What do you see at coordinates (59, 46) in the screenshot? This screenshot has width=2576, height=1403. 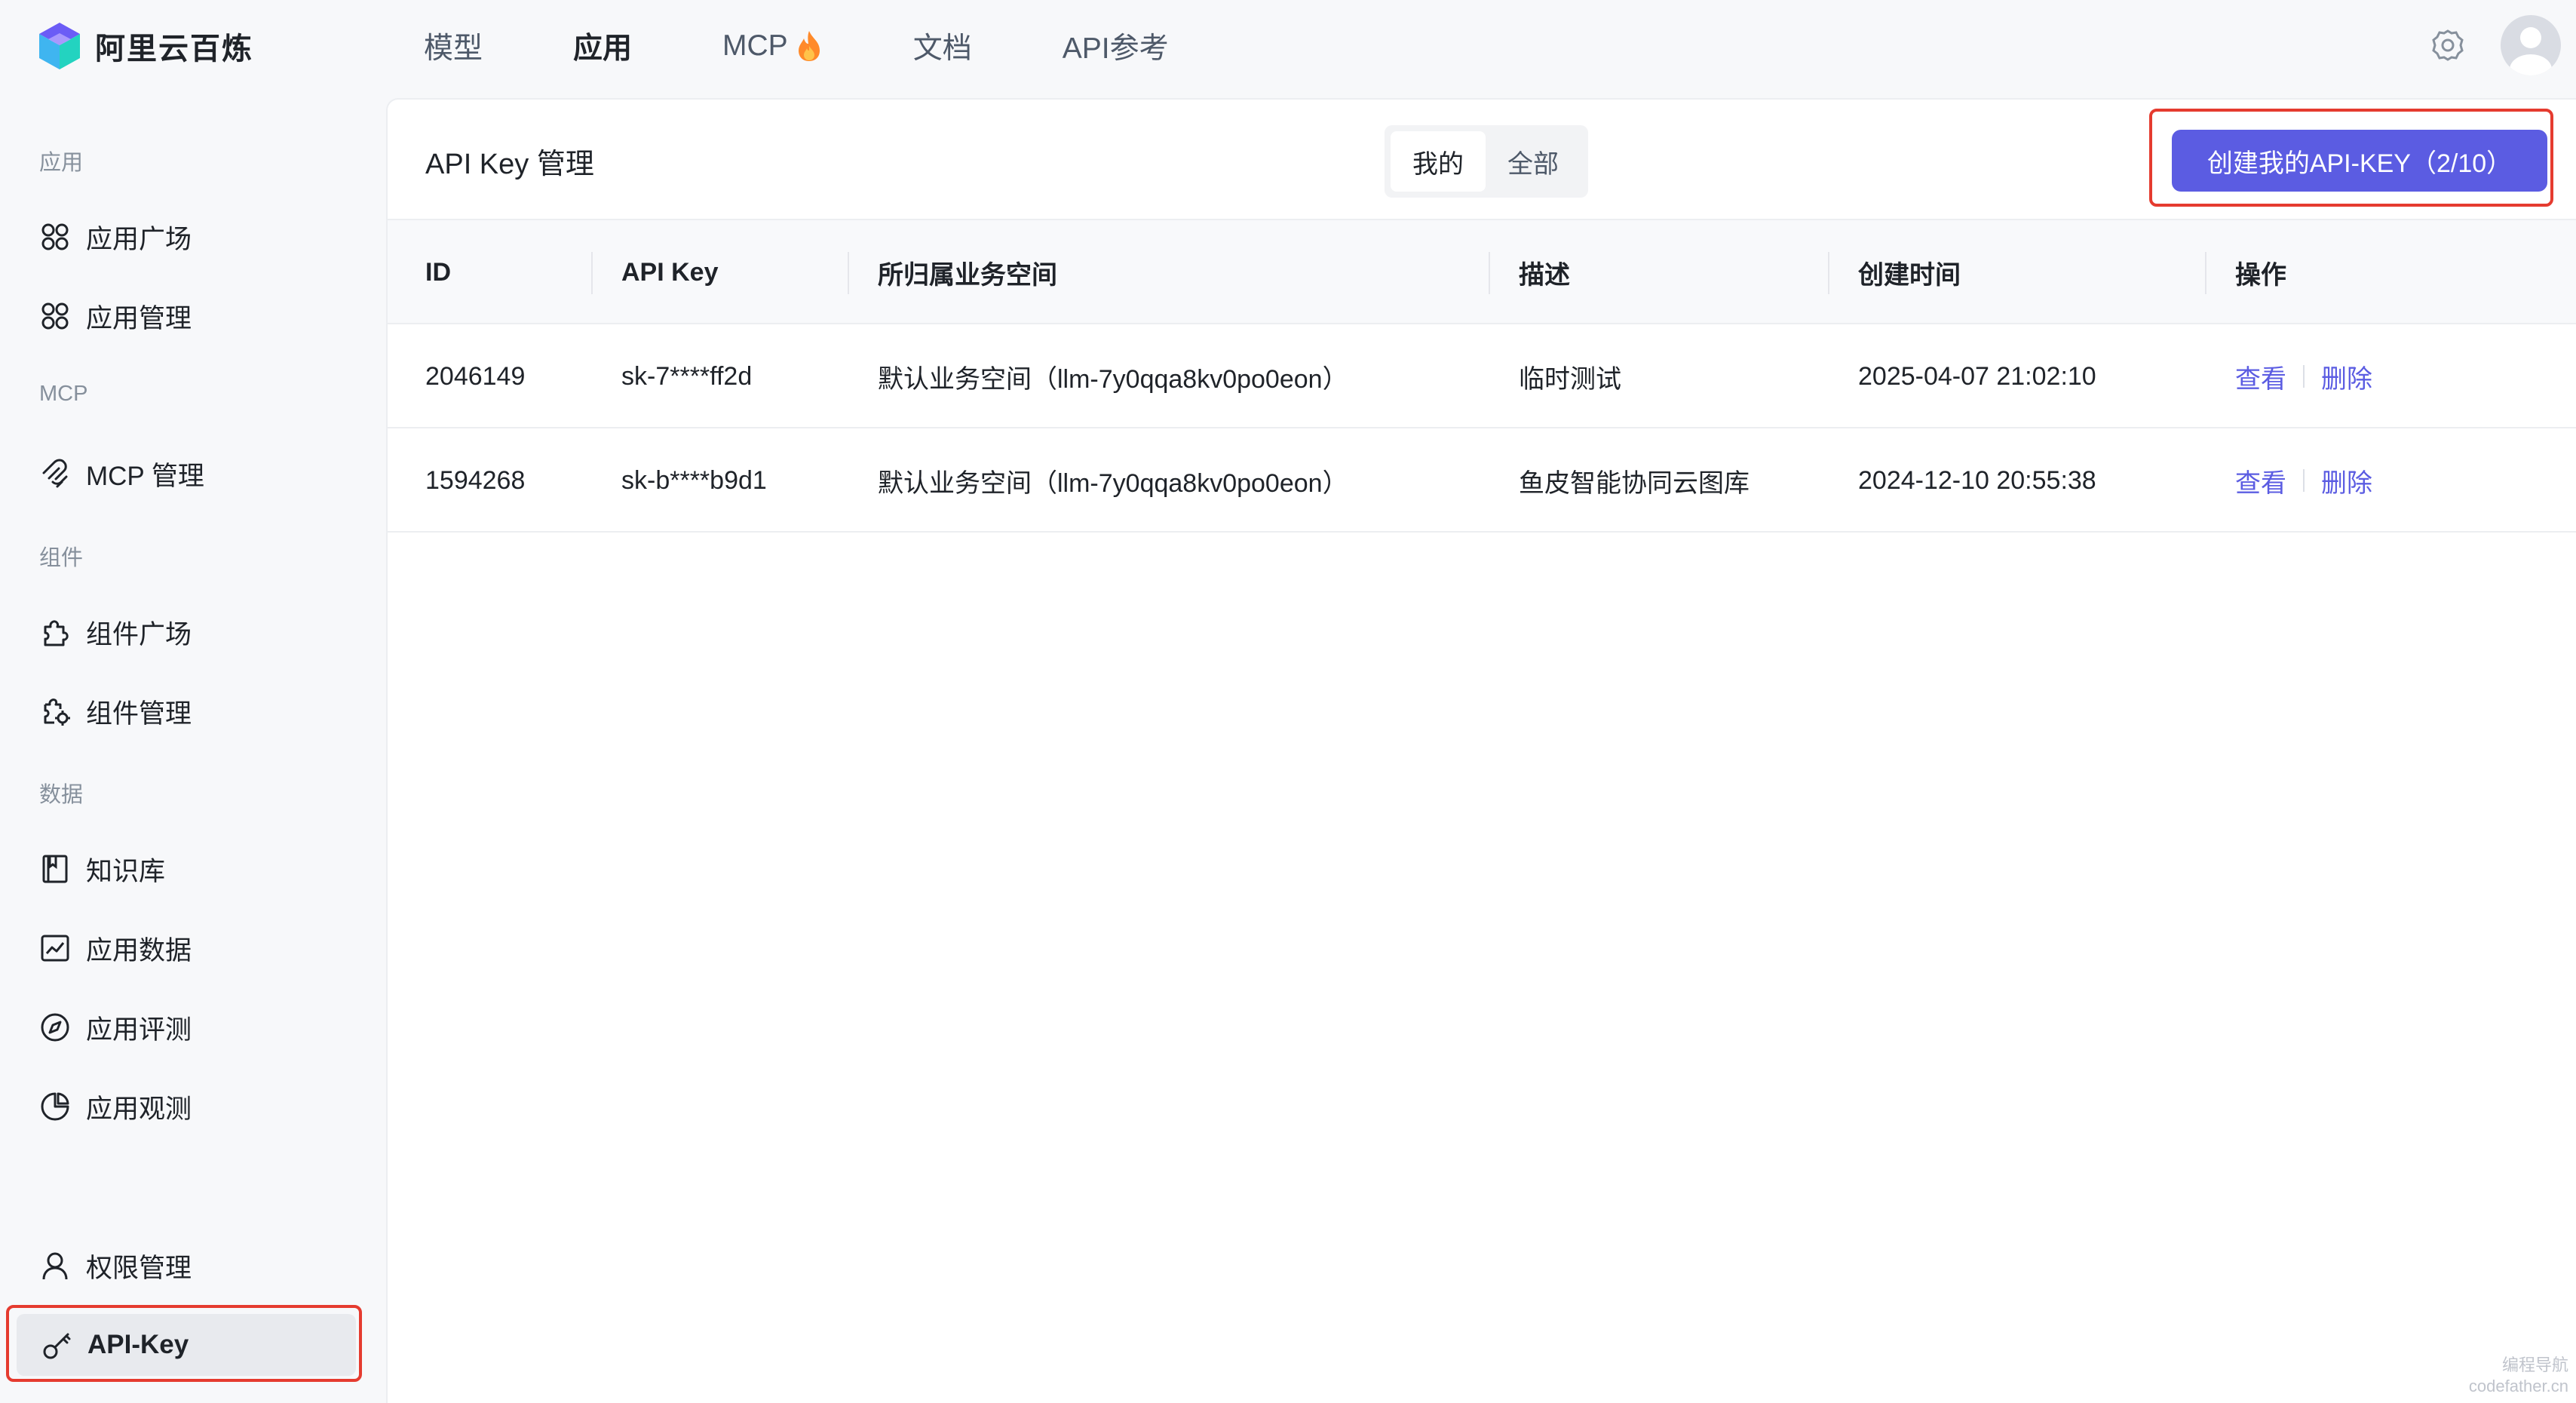 I see `brand-logo-icon` at bounding box center [59, 46].